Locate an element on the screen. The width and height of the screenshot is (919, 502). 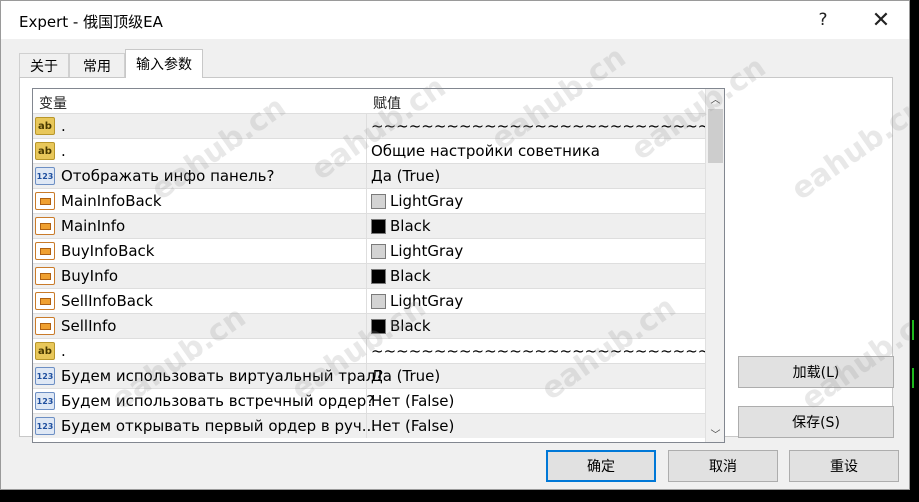
column-header-value: 赋值 is located at coordinates (387, 104).